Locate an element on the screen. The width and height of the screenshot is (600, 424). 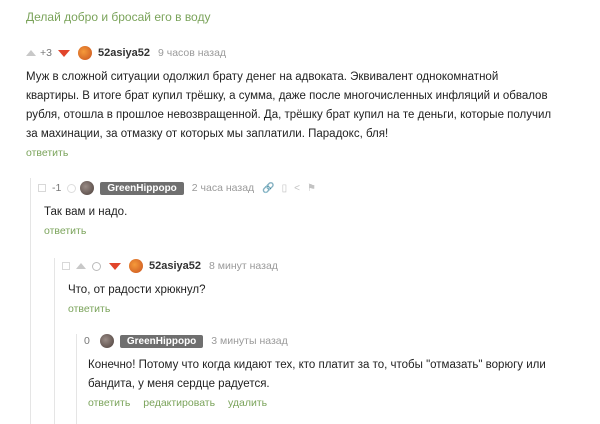
comment-time: 9 часов назад is located at coordinates (192, 53).